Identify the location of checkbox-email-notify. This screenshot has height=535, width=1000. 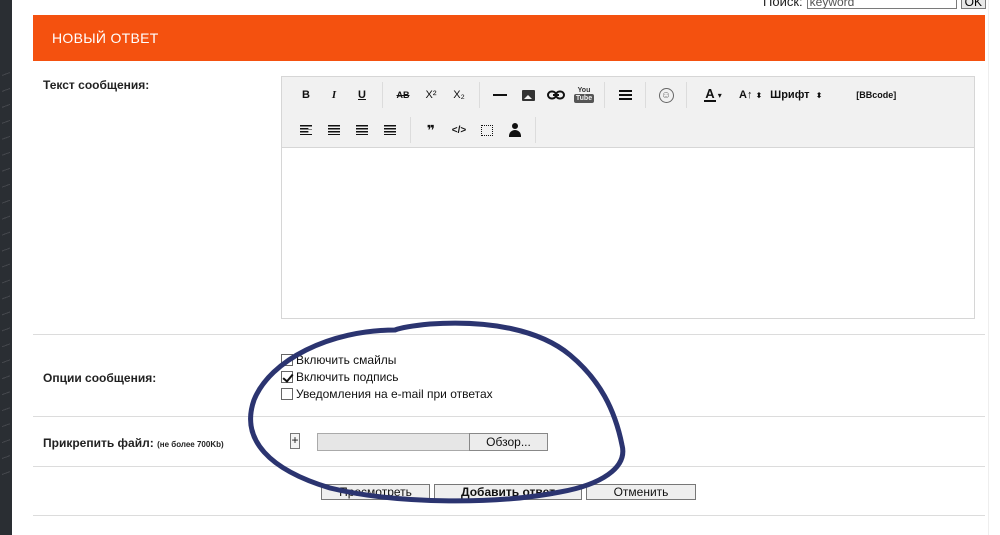
(287, 393).